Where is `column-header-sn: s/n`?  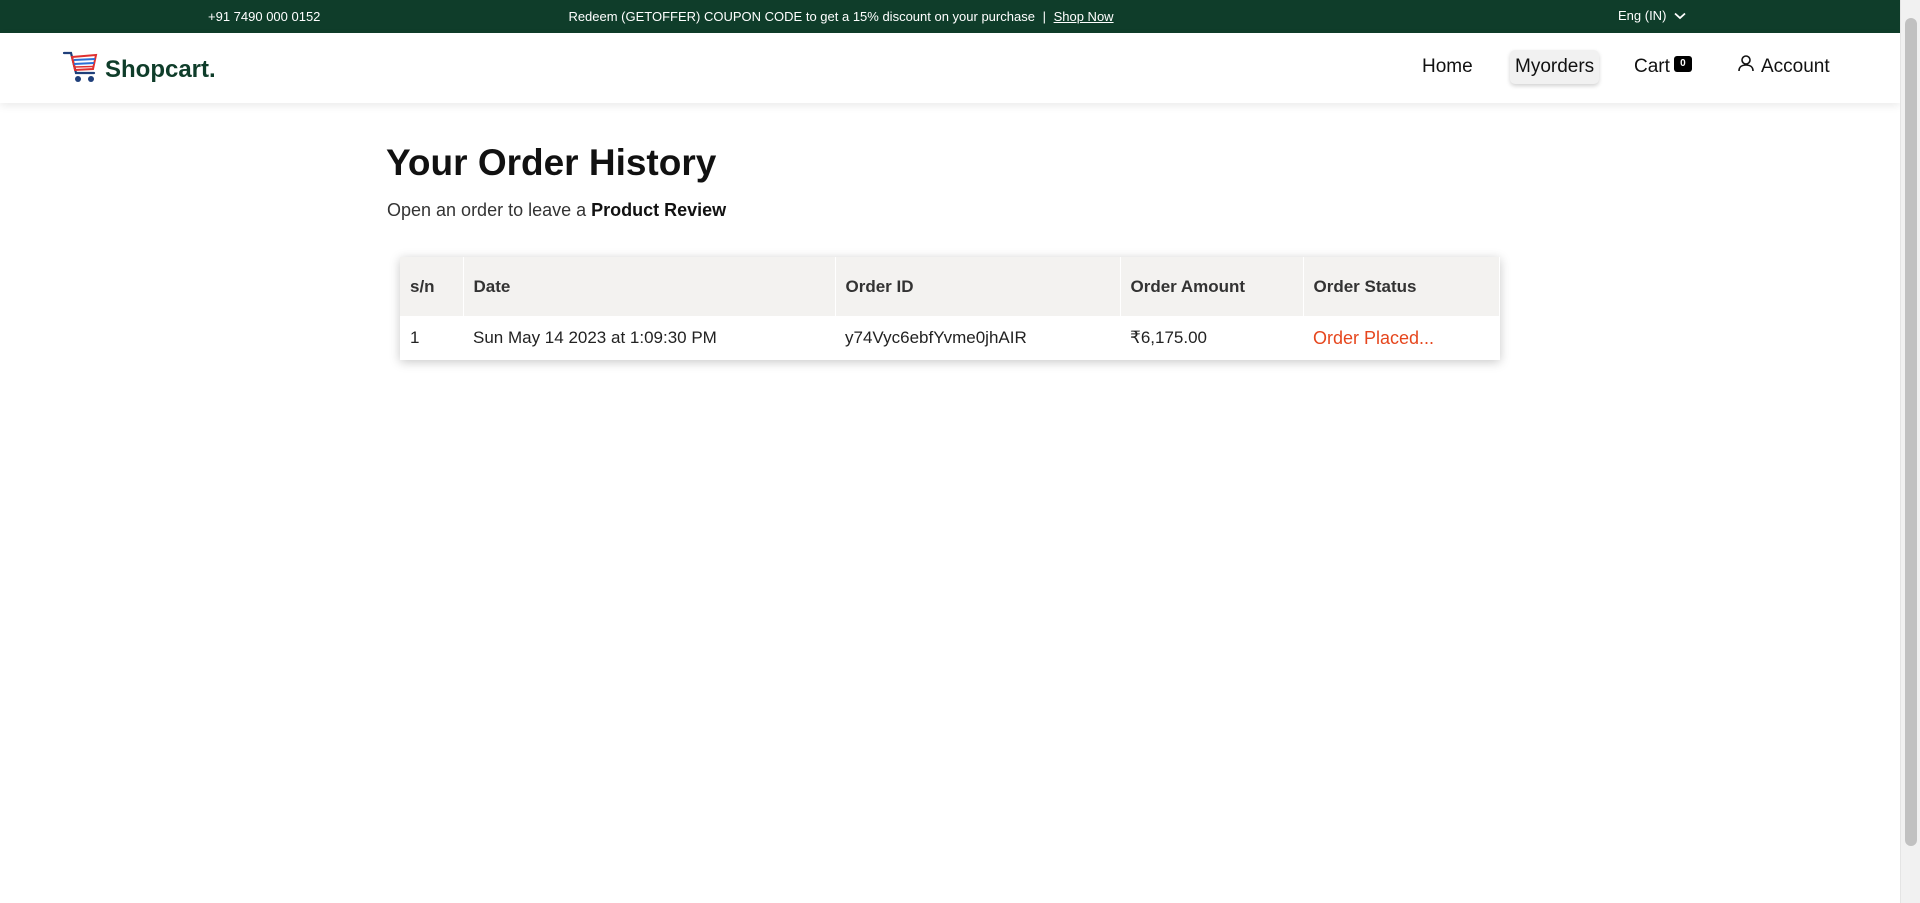
column-header-sn: s/n is located at coordinates (432, 286).